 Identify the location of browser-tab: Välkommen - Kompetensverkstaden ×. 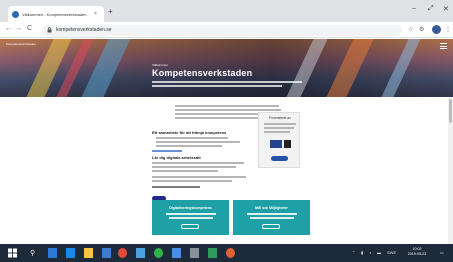
(56, 14).